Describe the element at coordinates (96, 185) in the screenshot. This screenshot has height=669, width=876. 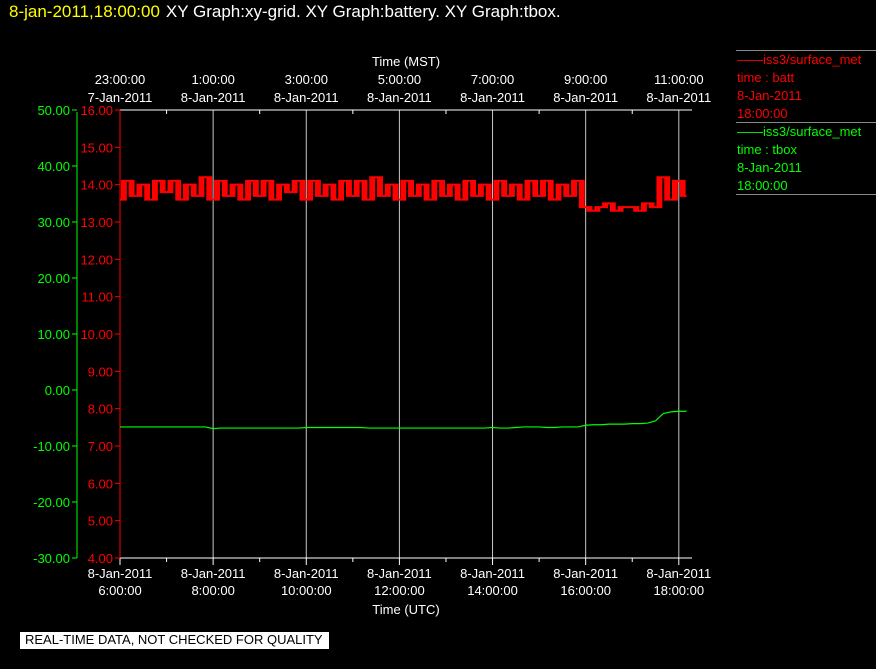
I see `batt-tick-label: 14.00` at that location.